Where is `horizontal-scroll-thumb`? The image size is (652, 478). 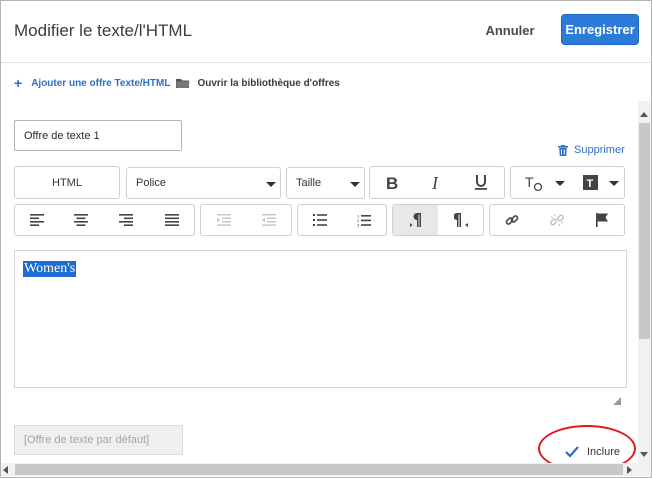
horizontal-scroll-thumb is located at coordinates (319, 469).